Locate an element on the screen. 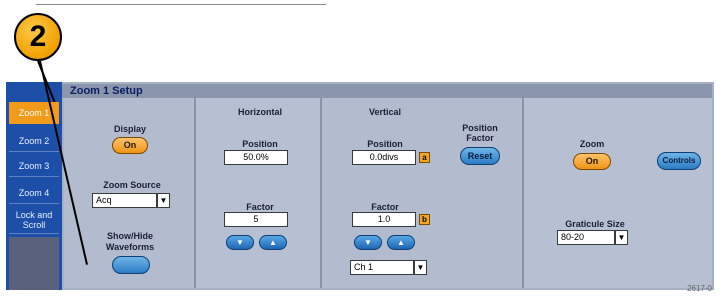 This screenshot has width=720, height=296. callout-number: 2 is located at coordinates (38, 37).